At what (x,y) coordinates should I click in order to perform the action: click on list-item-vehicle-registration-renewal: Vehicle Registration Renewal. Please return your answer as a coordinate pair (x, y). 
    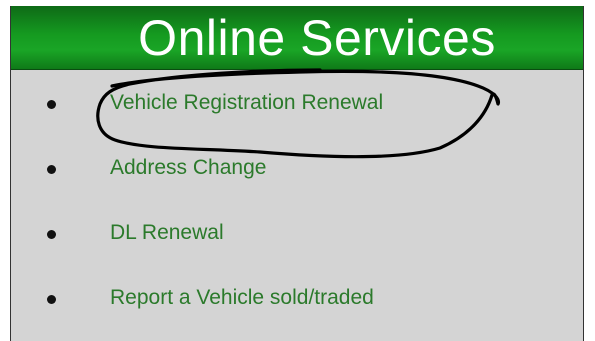
    Looking at the image, I should click on (297, 106).